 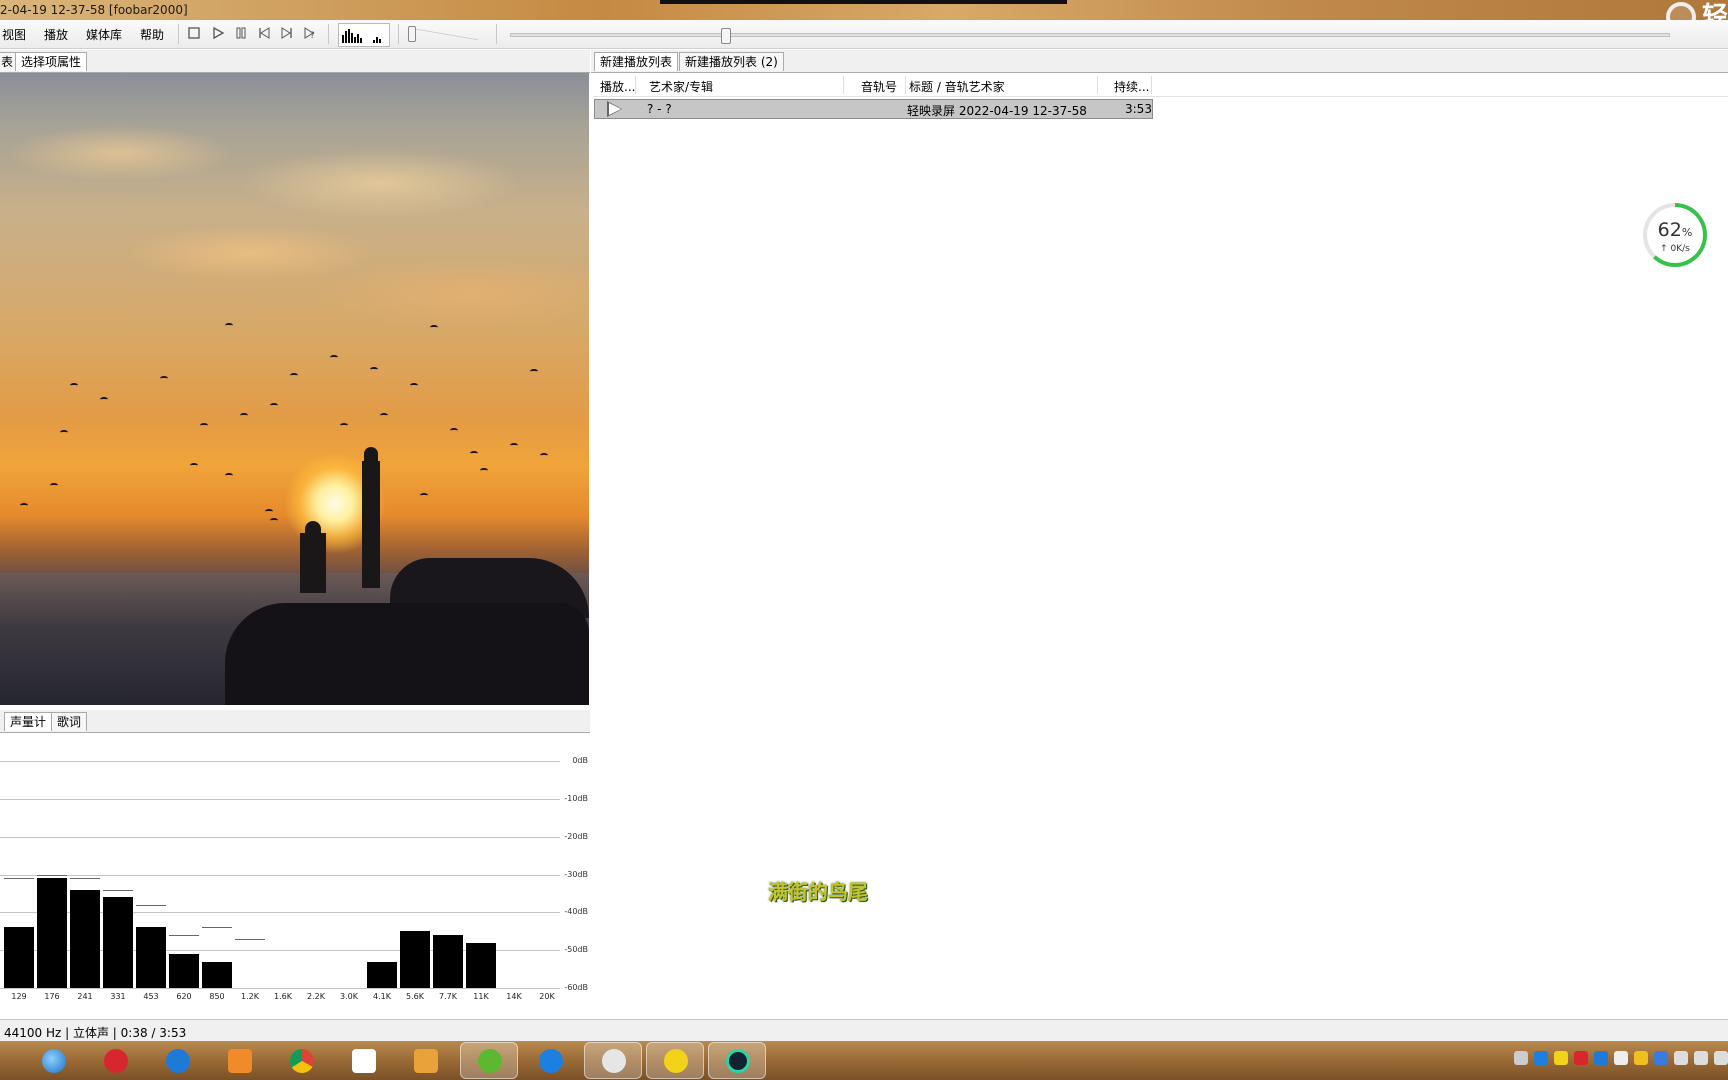 What do you see at coordinates (287, 34) in the screenshot?
I see `next-icon` at bounding box center [287, 34].